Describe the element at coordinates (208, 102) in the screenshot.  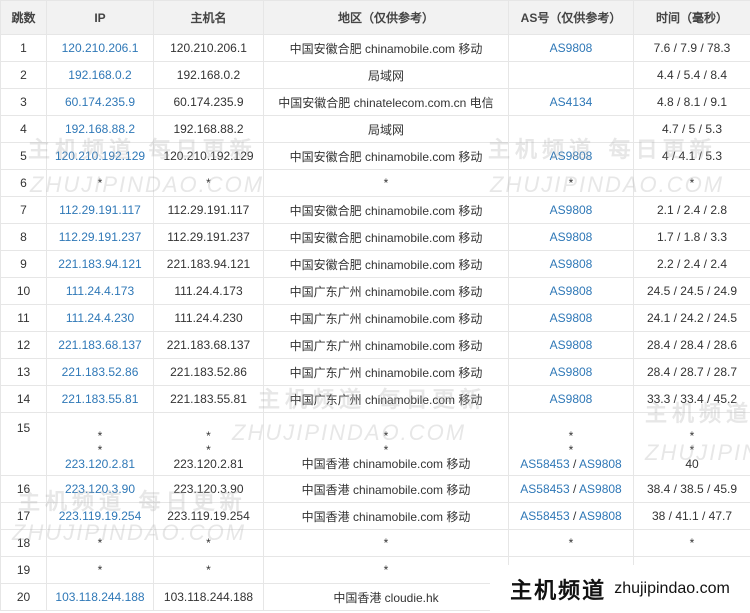
I see `hostname-cell: 60.174.235.9` at that location.